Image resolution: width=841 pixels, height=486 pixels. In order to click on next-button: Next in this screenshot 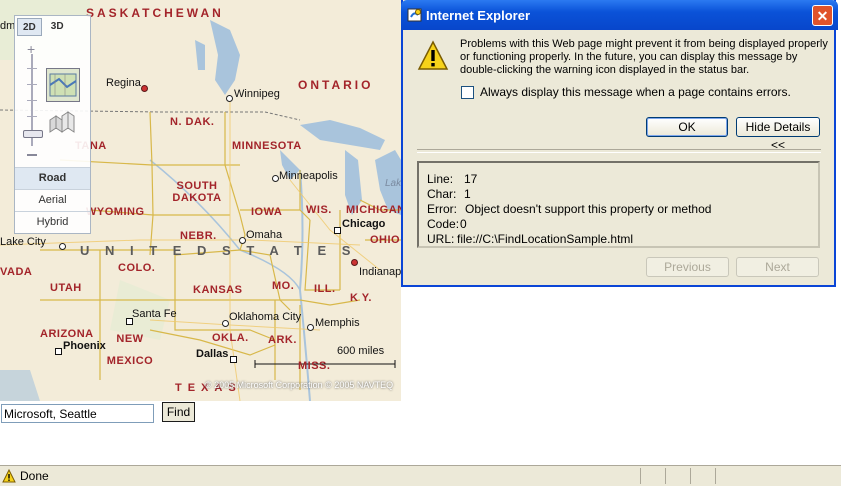, I will do `click(777, 267)`.